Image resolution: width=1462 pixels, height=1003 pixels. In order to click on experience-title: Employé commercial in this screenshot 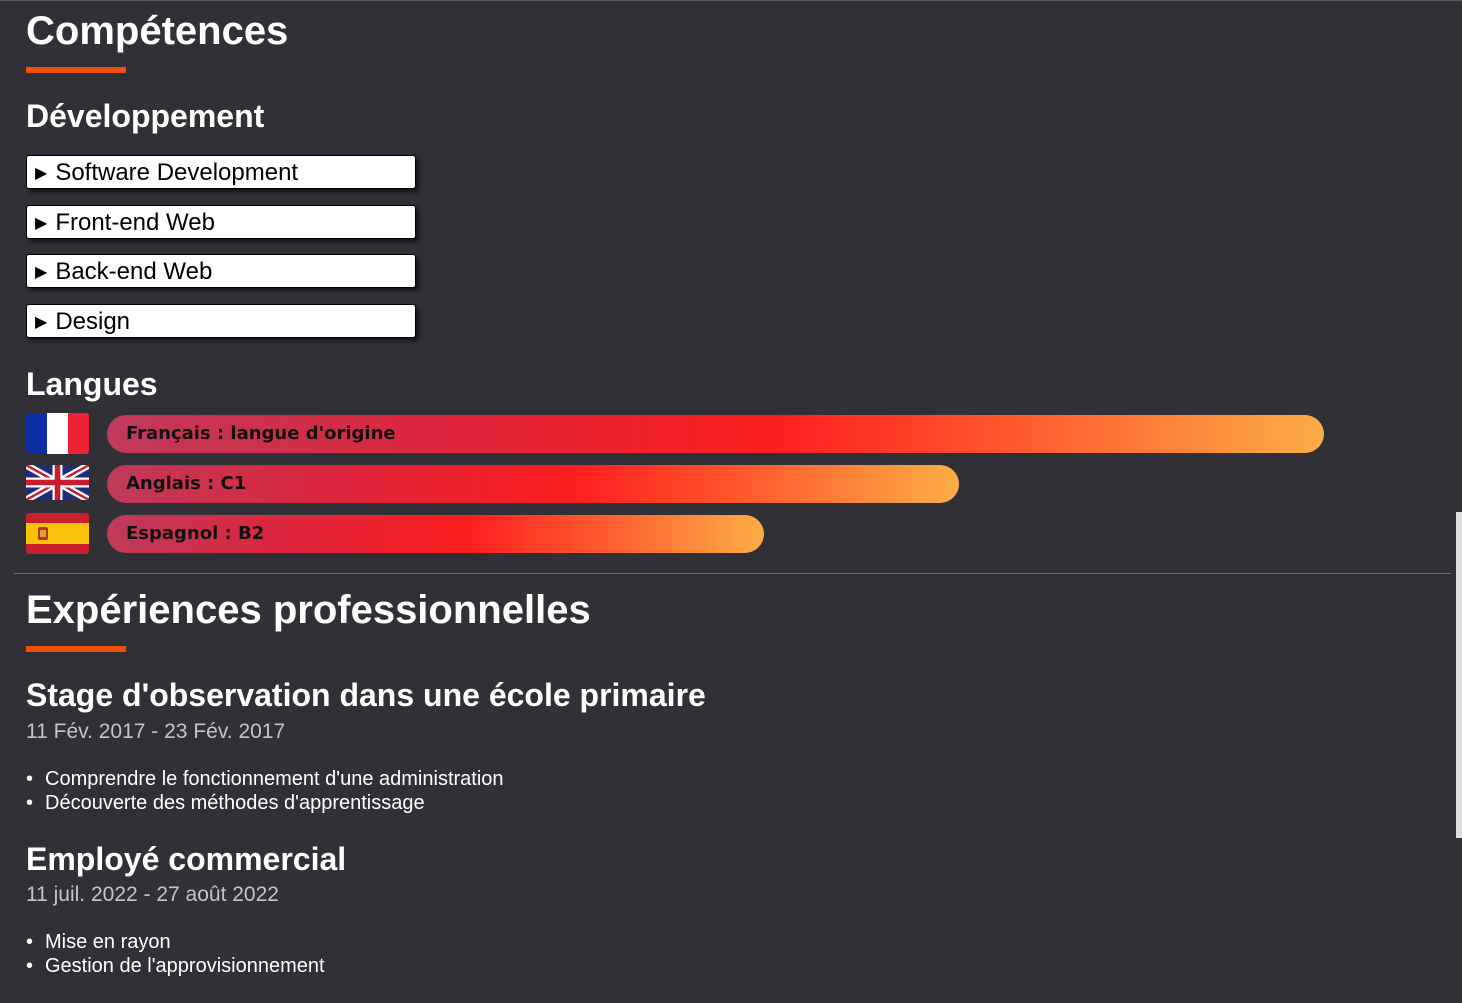, I will do `click(186, 859)`.